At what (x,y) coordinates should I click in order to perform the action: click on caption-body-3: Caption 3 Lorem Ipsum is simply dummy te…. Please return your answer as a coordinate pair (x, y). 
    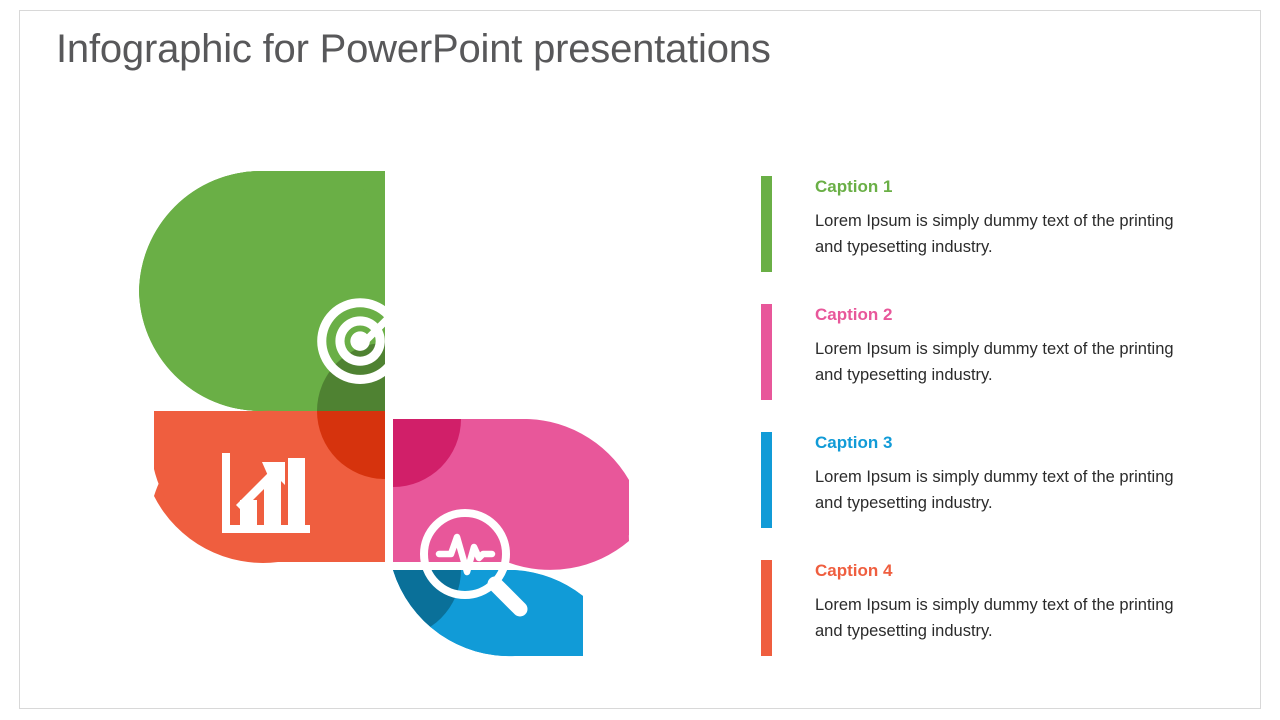
    Looking at the image, I should click on (995, 469).